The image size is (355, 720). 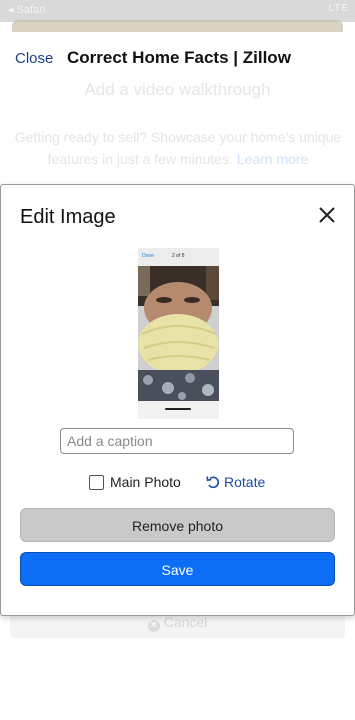 I want to click on photo-done-label: Done, so click(x=148, y=256).